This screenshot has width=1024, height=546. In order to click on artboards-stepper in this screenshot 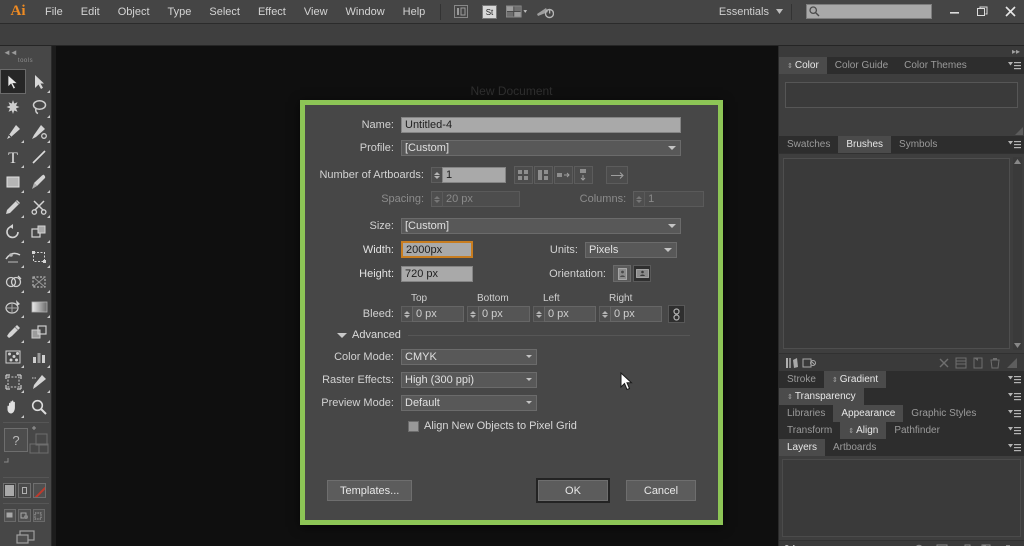, I will do `click(436, 175)`.